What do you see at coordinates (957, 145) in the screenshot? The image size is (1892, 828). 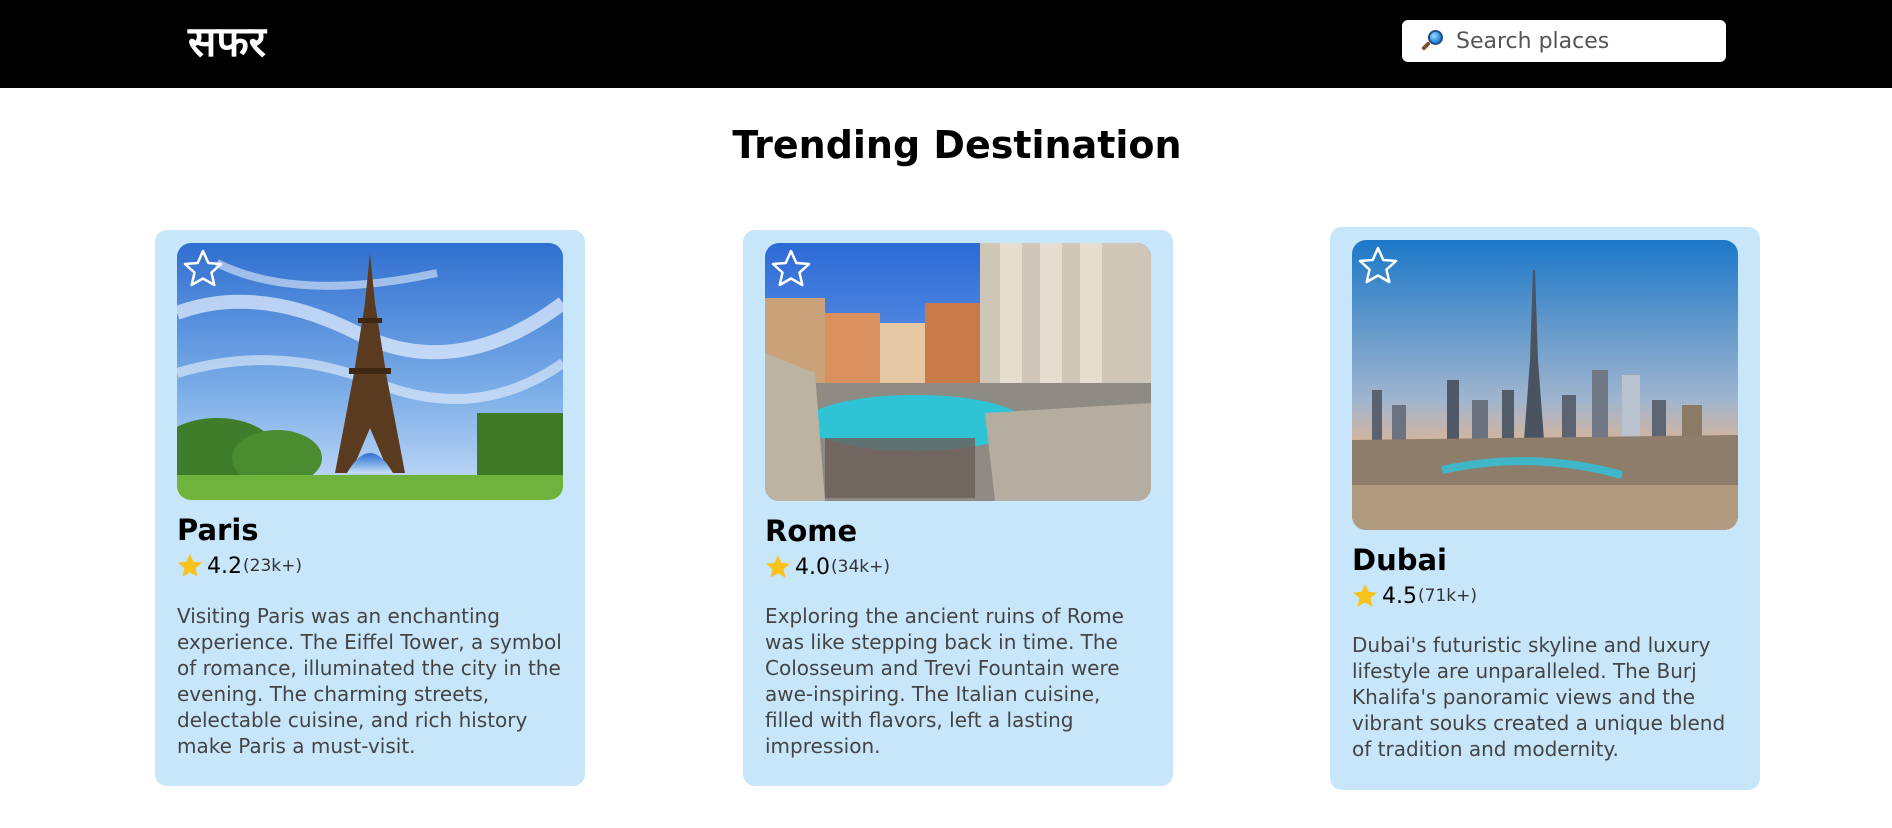 I see `page-title: Trending Destination` at bounding box center [957, 145].